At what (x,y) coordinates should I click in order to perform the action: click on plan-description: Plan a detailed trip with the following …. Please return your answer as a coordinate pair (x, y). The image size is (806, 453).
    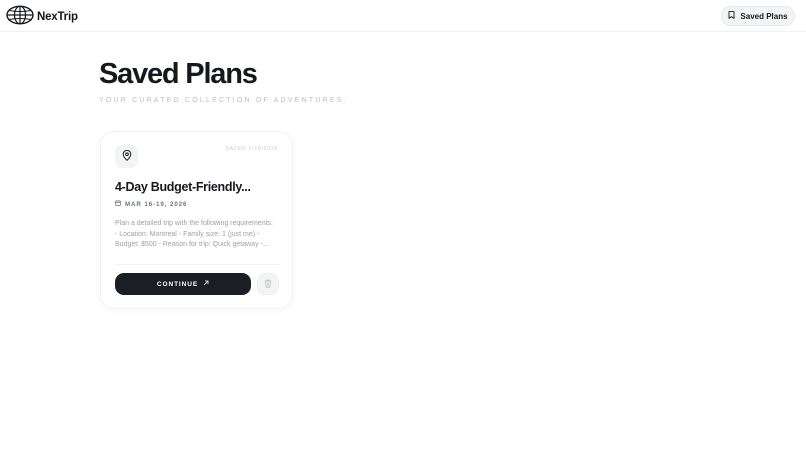
    Looking at the image, I should click on (194, 234).